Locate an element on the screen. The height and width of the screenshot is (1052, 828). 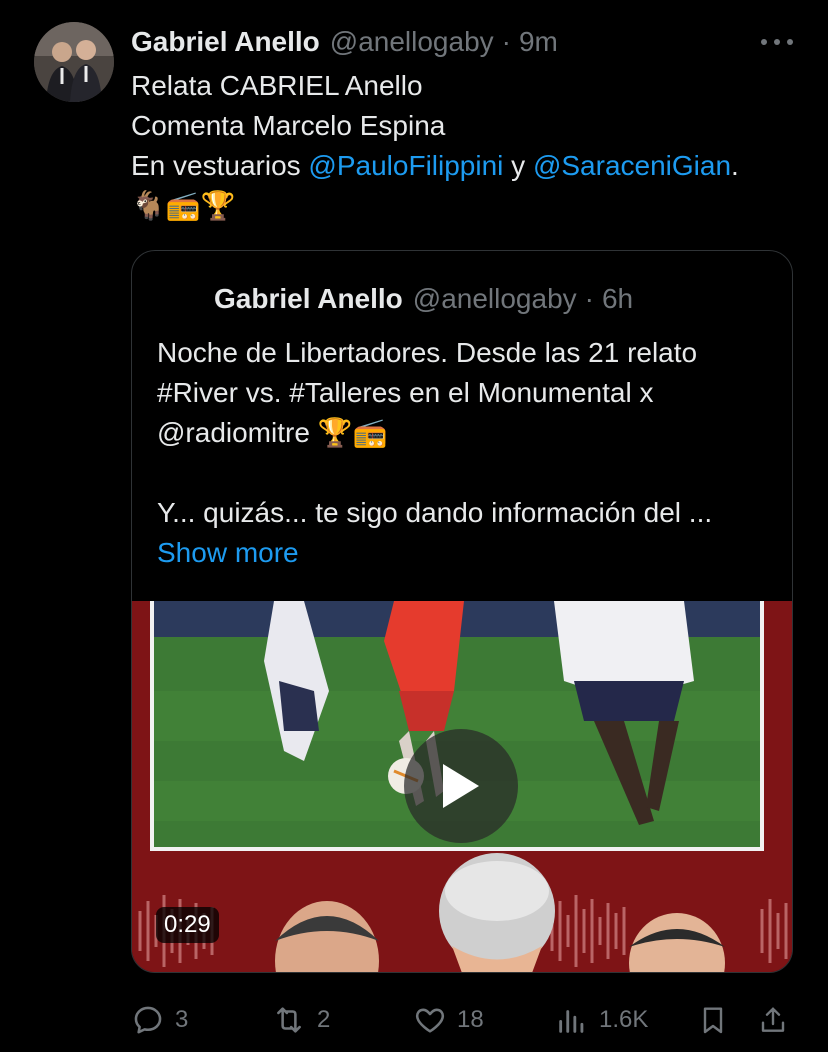
bookmark-button is located at coordinates (713, 1020).